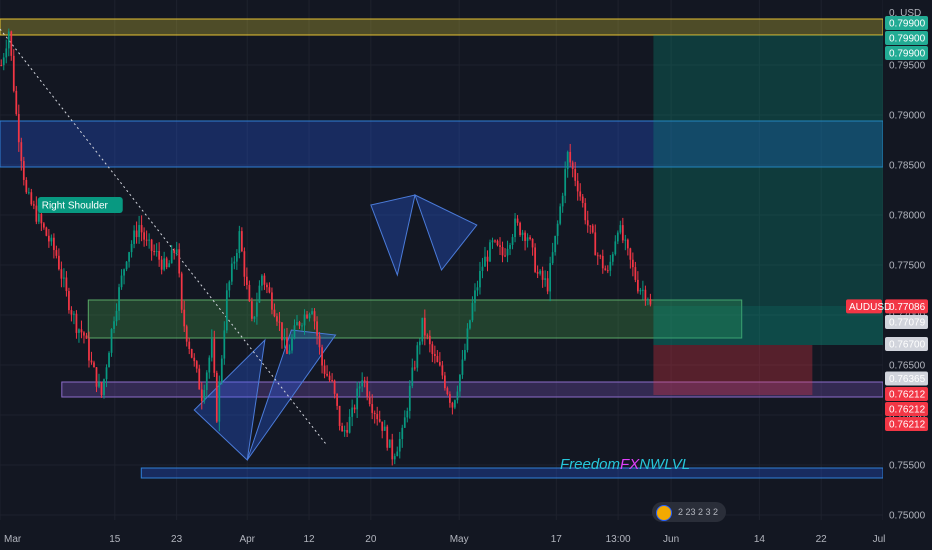  What do you see at coordinates (459, 539) in the screenshot?
I see `time-tick-6: May` at bounding box center [459, 539].